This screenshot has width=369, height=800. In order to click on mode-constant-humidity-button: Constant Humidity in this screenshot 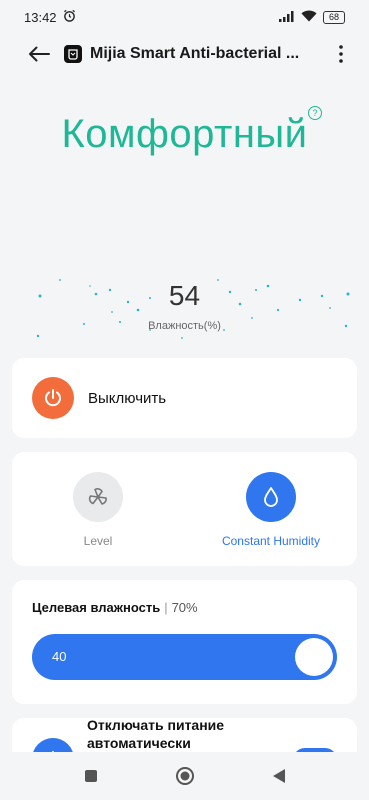, I will do `click(271, 510)`.